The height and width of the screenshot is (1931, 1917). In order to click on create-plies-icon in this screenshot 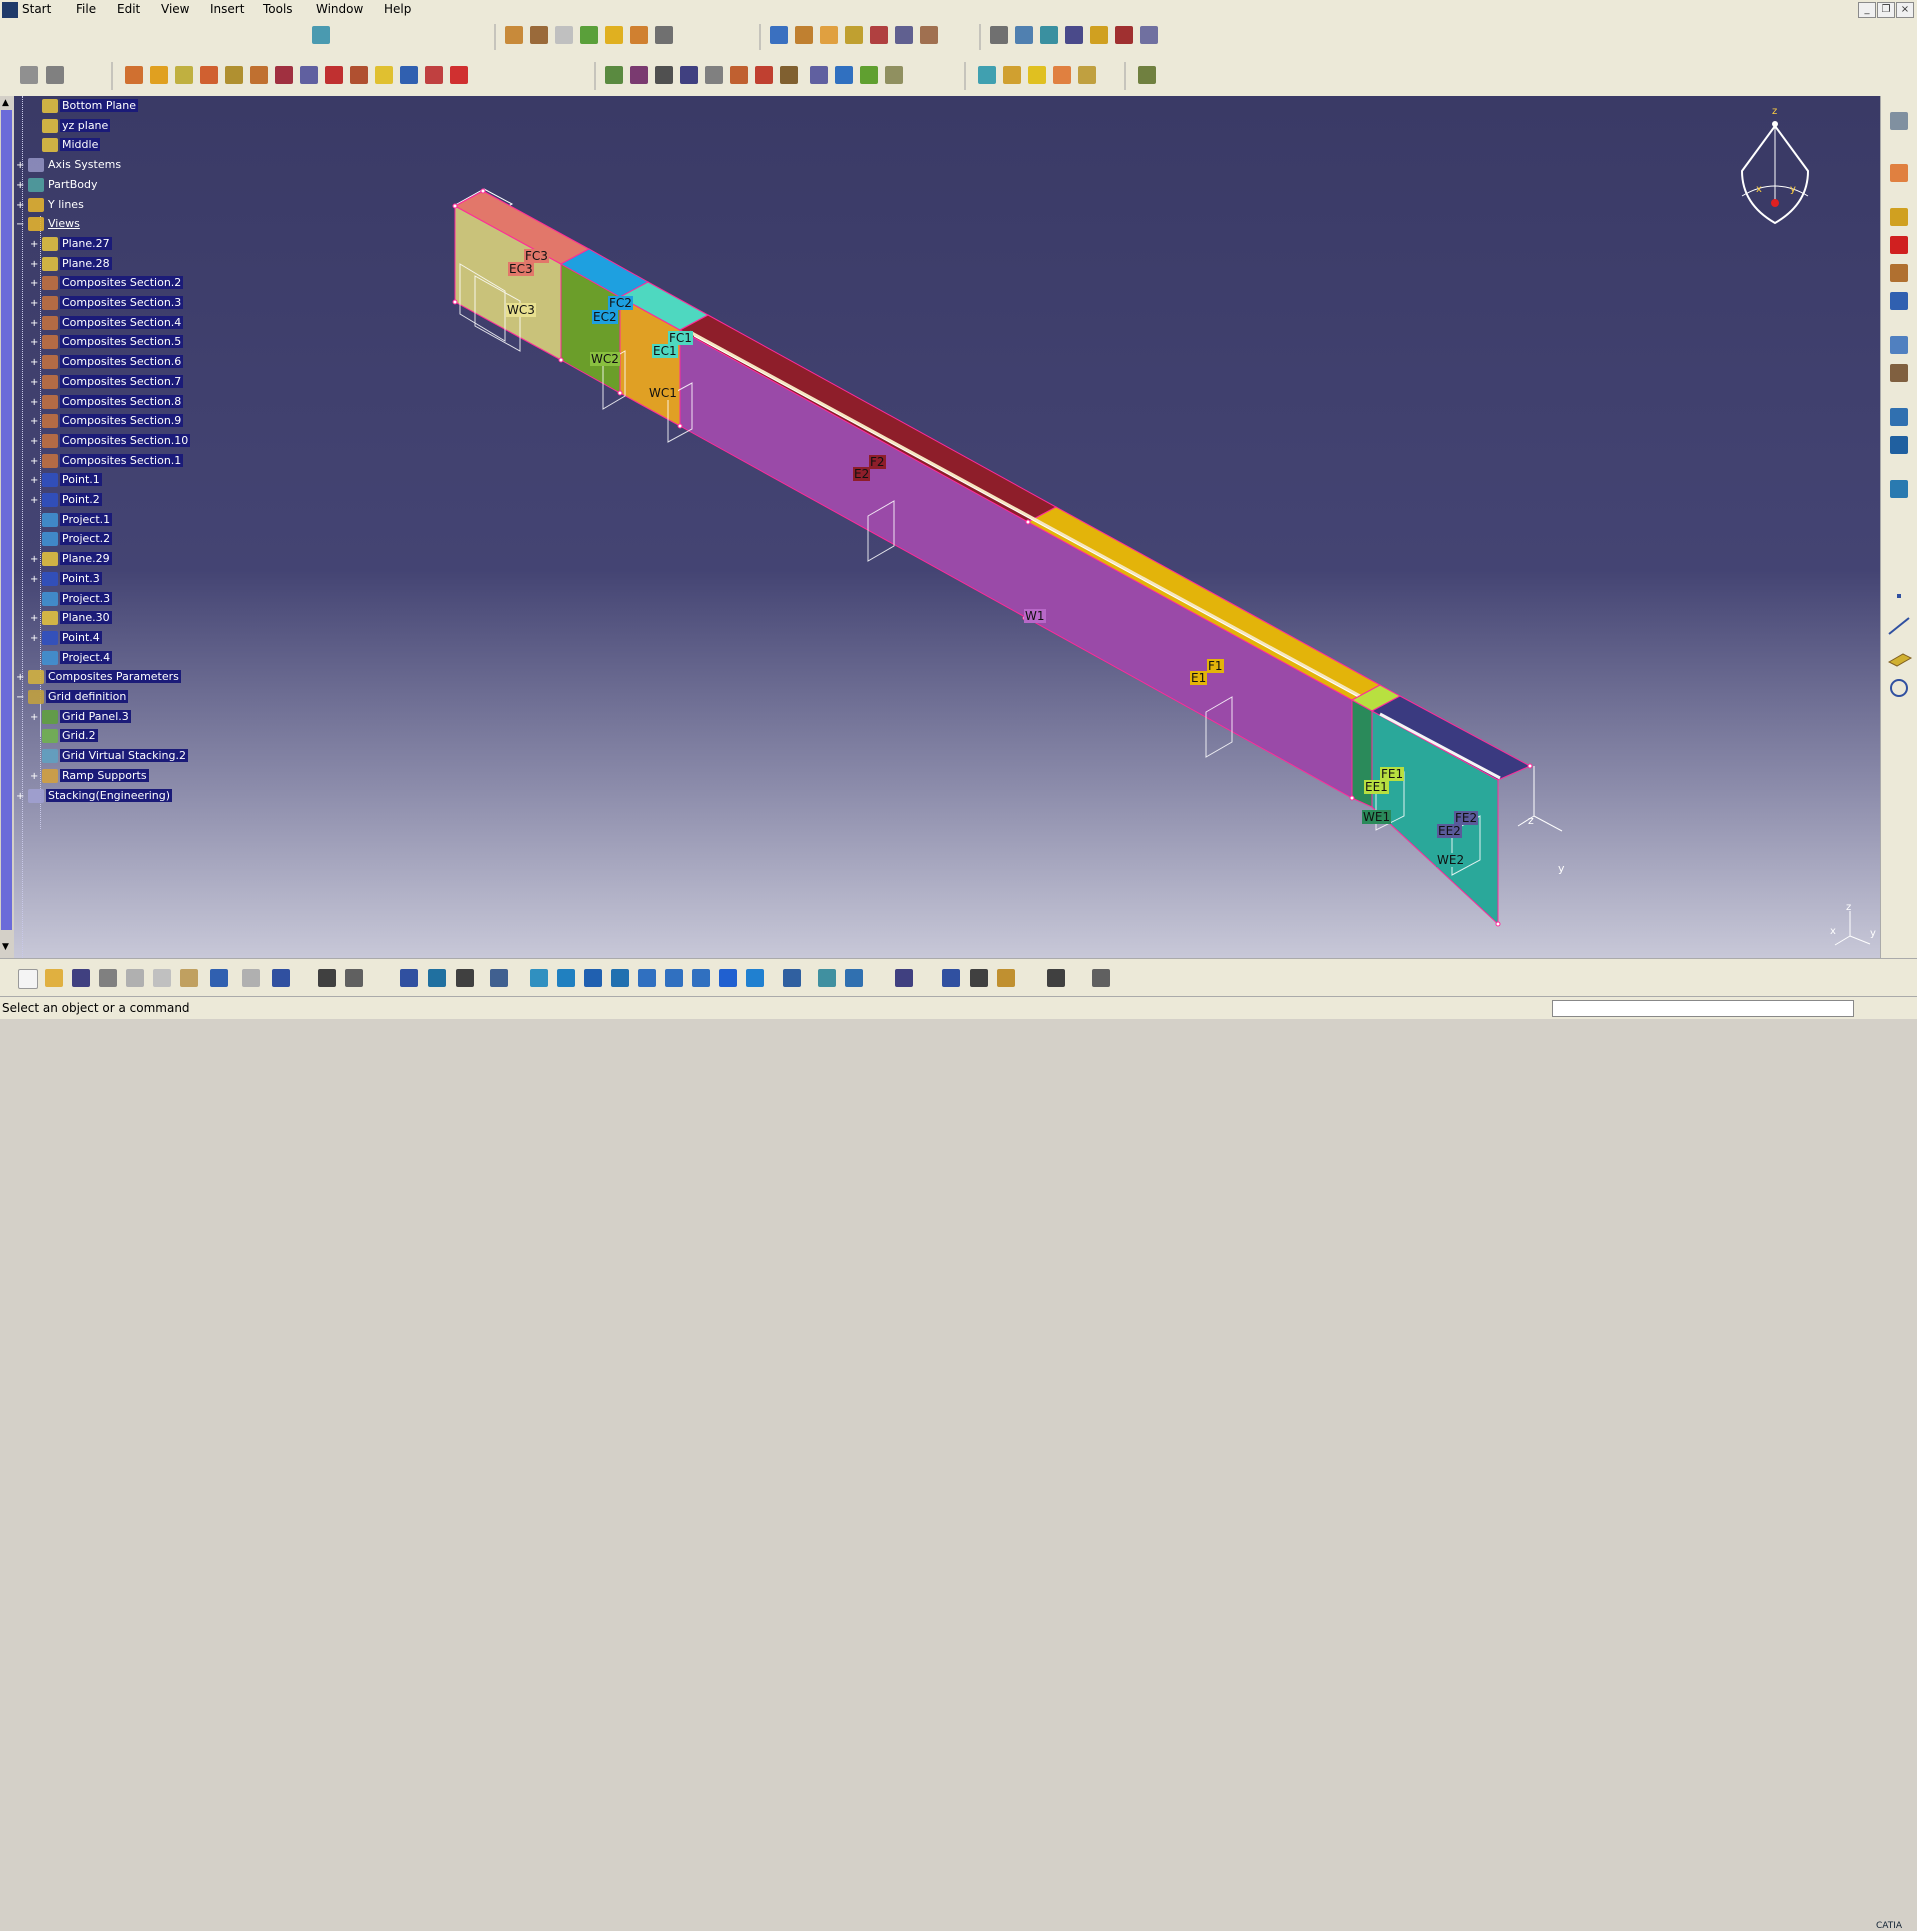, I will do `click(514, 35)`.